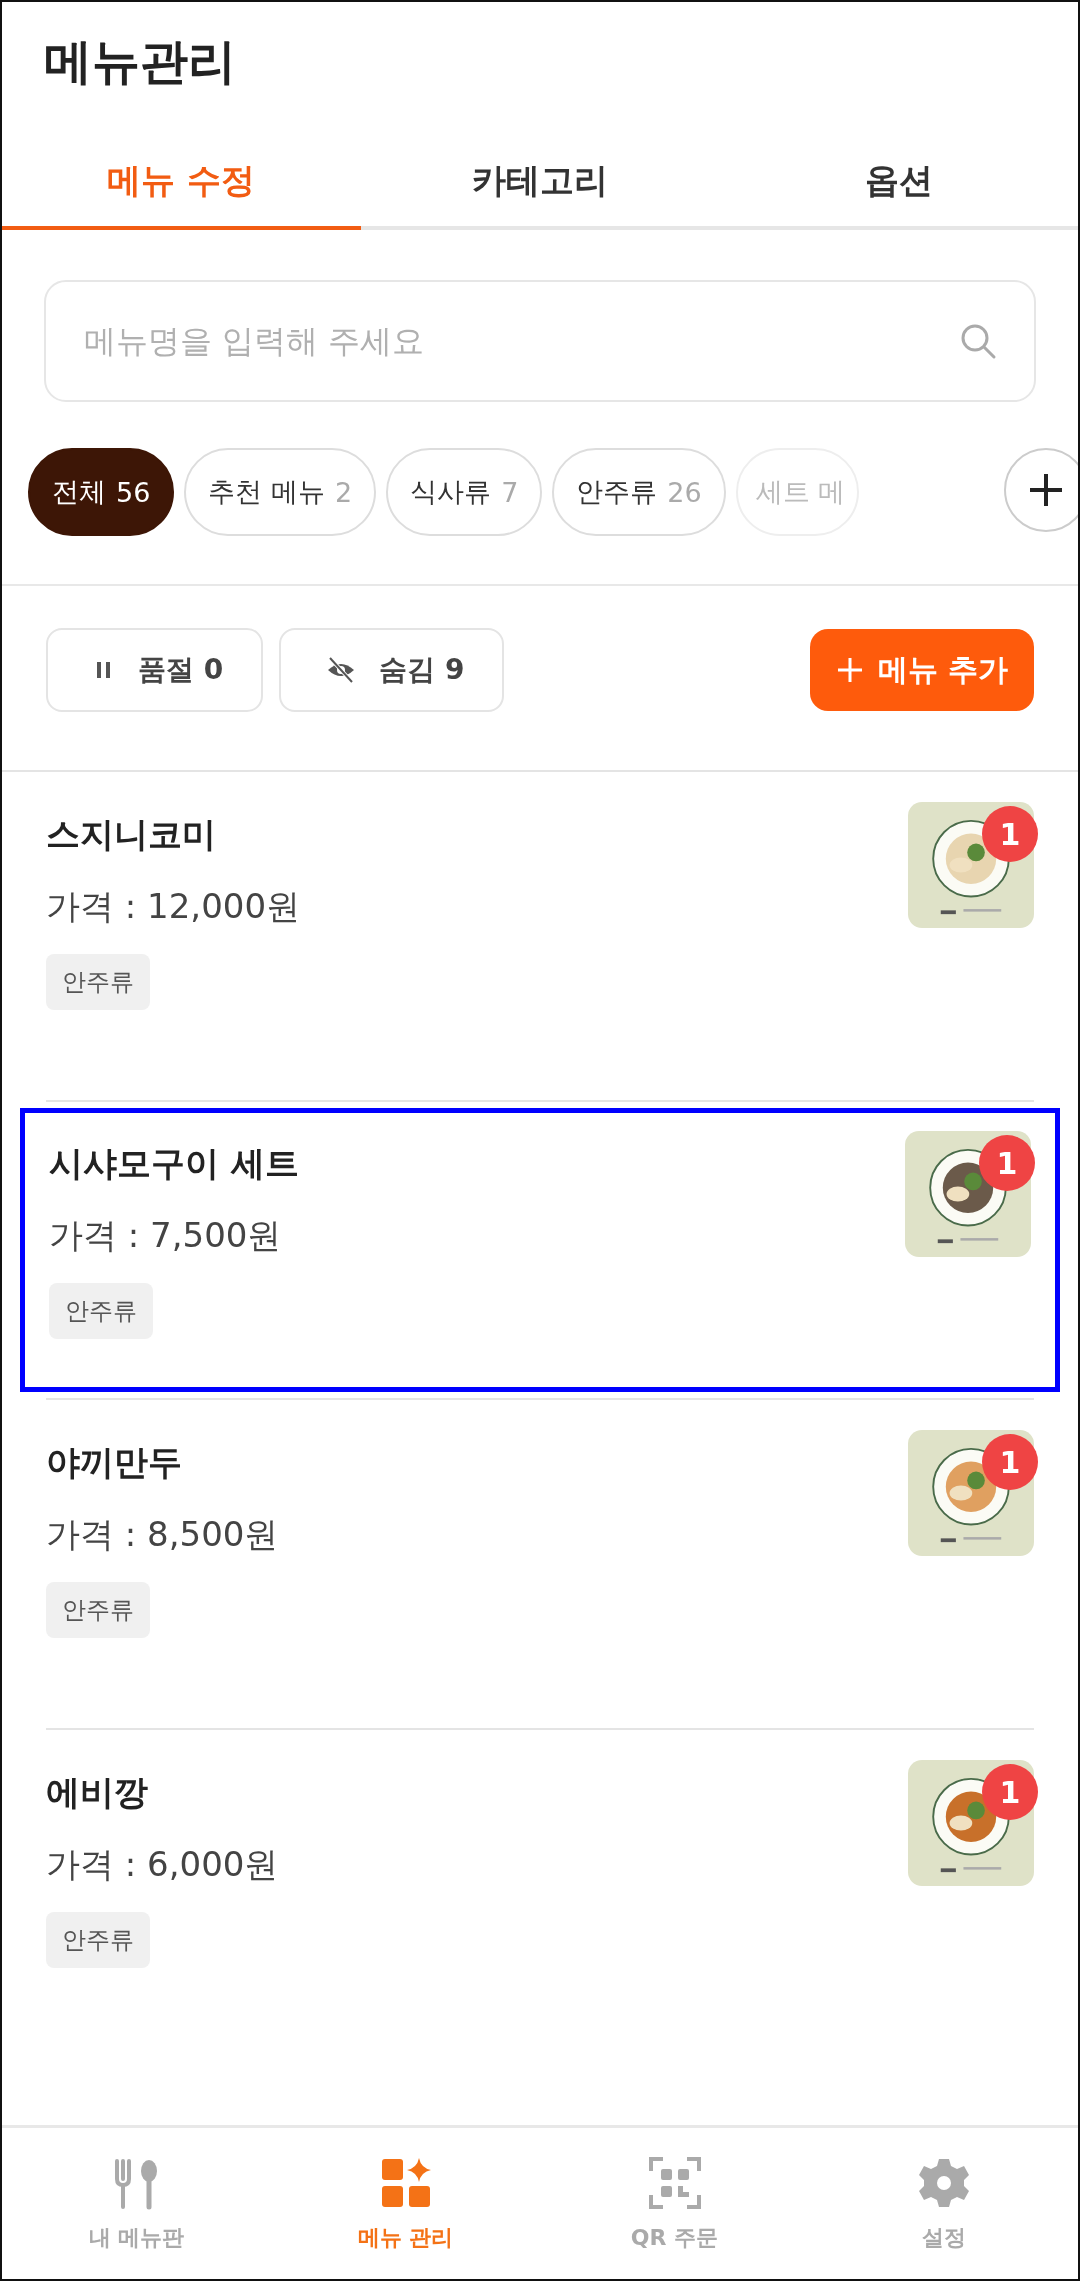  What do you see at coordinates (174, 1163) in the screenshot?
I see `menu-name: 시샤모구이 세트` at bounding box center [174, 1163].